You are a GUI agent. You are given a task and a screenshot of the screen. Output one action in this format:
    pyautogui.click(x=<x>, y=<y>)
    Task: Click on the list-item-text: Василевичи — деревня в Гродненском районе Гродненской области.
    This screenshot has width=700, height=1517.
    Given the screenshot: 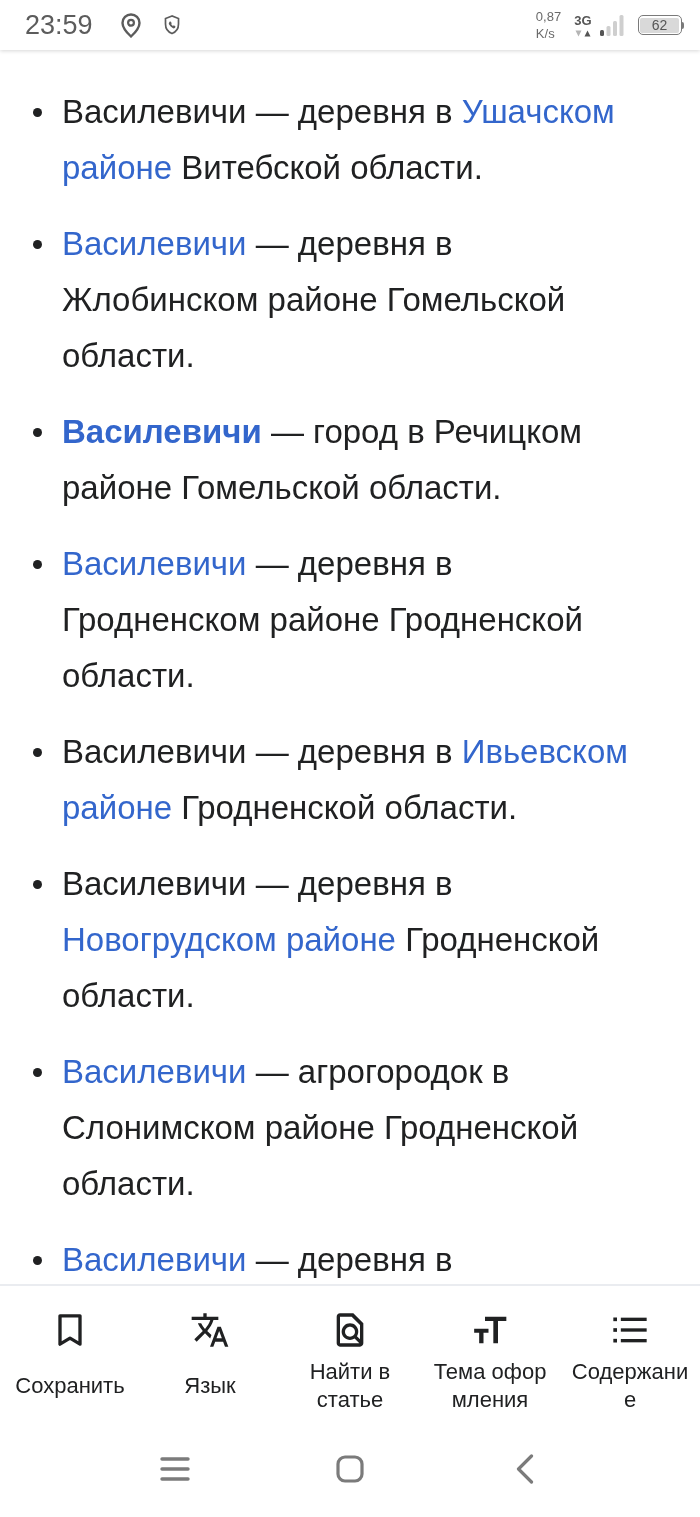 What is the action you would take?
    pyautogui.click(x=323, y=620)
    